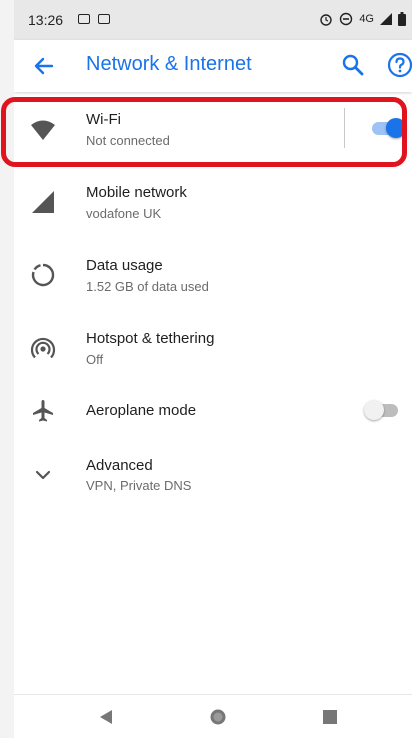  Describe the element at coordinates (402, 19) in the screenshot. I see `battery-icon` at that location.